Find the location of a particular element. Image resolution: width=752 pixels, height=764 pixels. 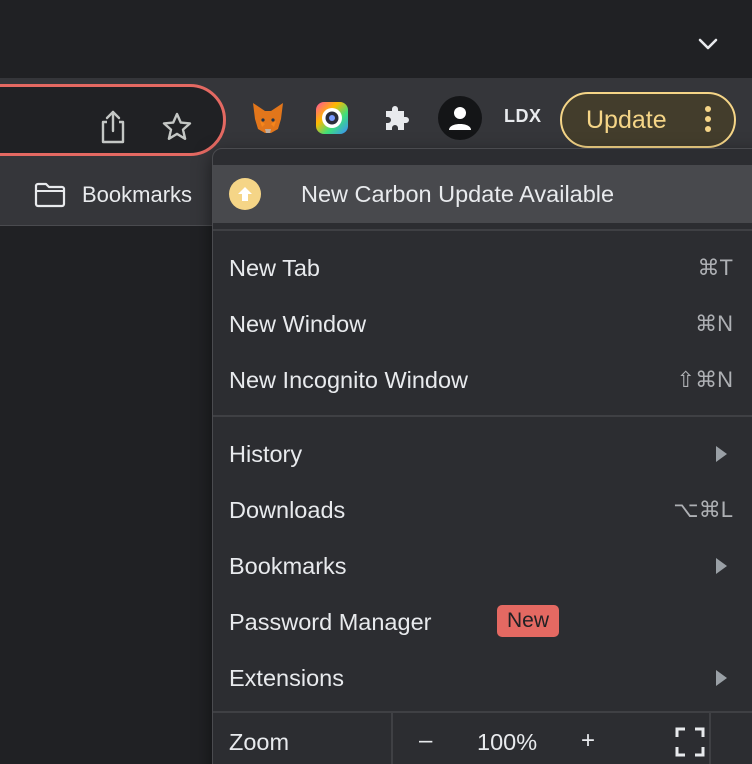

new-badge: New is located at coordinates (528, 621).